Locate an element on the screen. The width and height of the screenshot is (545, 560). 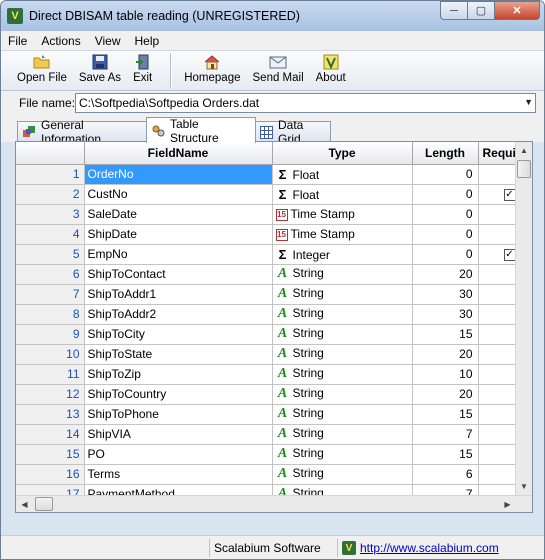
scroll-right-icon: ▶ is located at coordinates (507, 504).